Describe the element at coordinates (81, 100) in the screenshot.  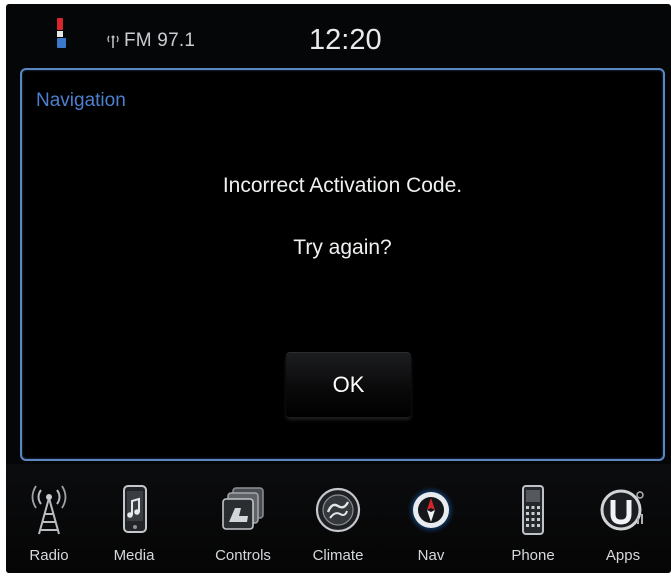
I see `dialog-title: Navigation` at that location.